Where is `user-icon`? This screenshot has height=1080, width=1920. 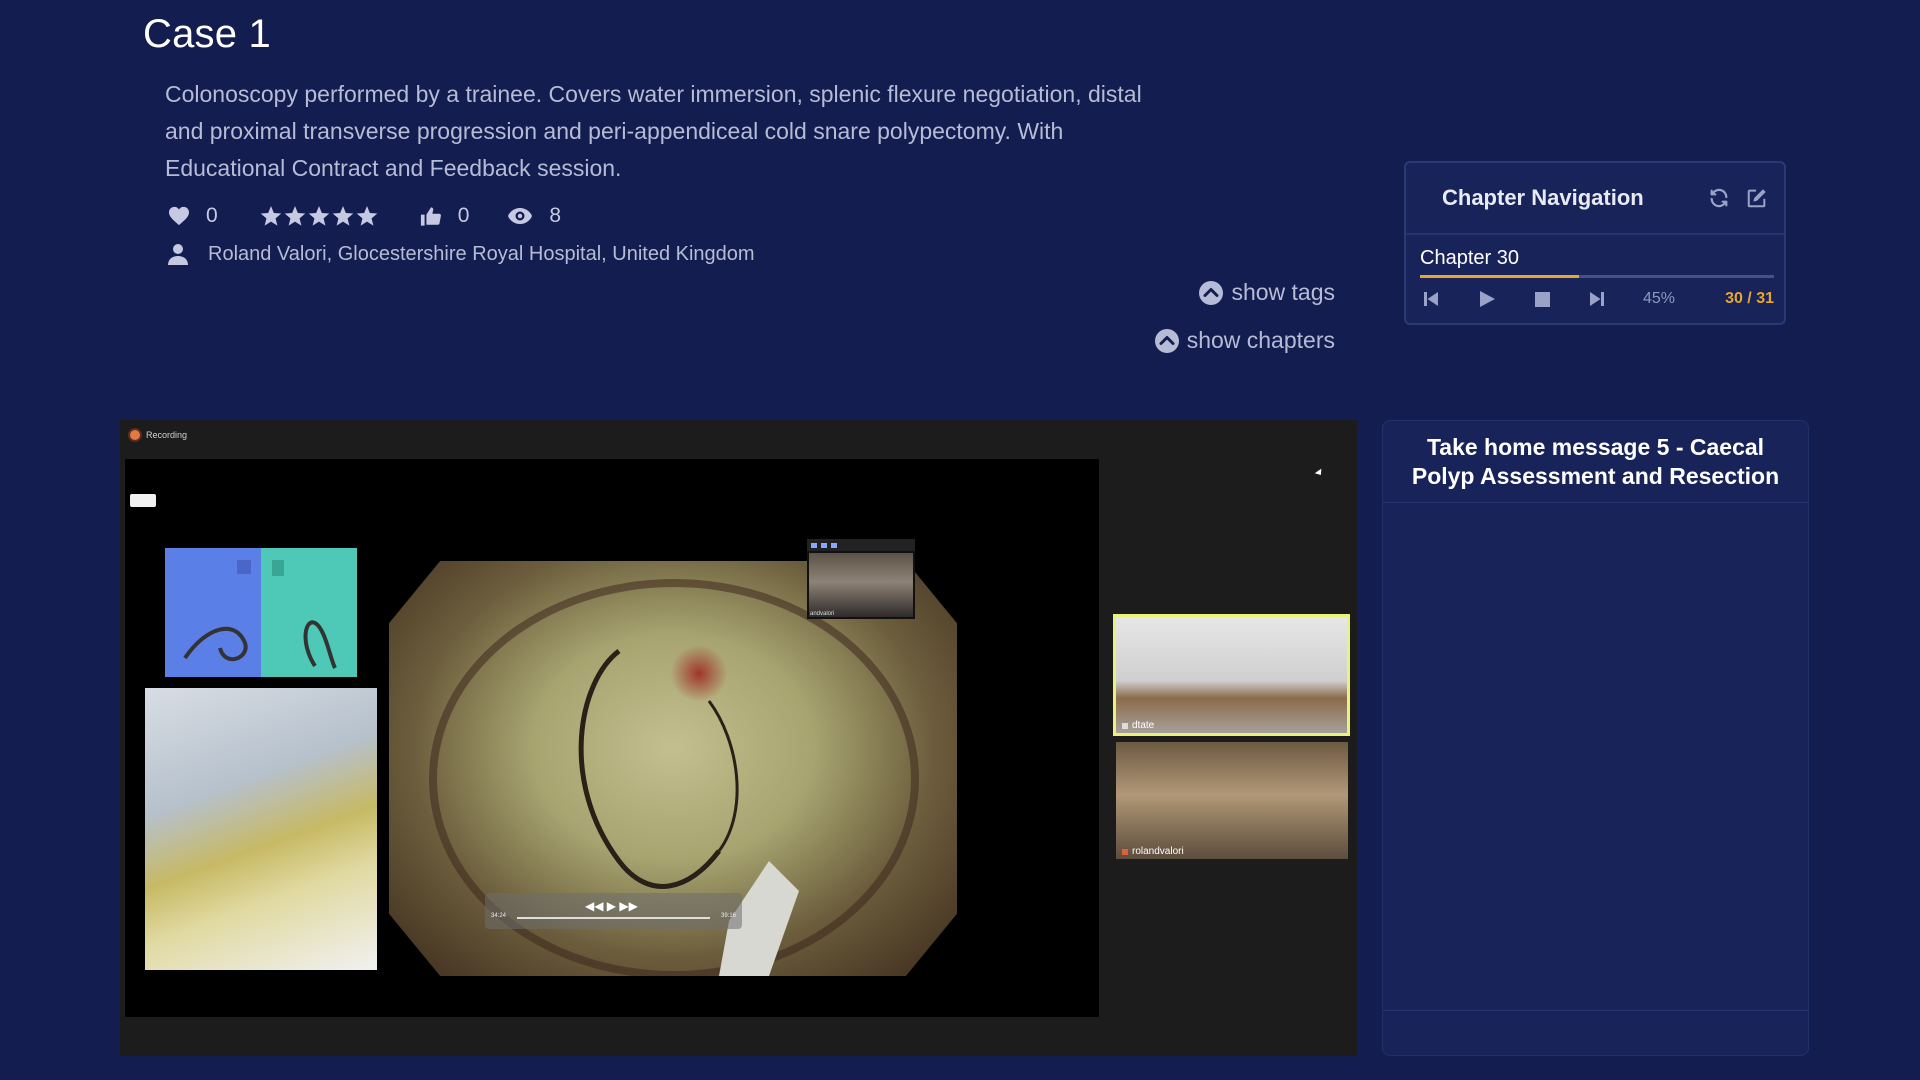
user-icon is located at coordinates (178, 254).